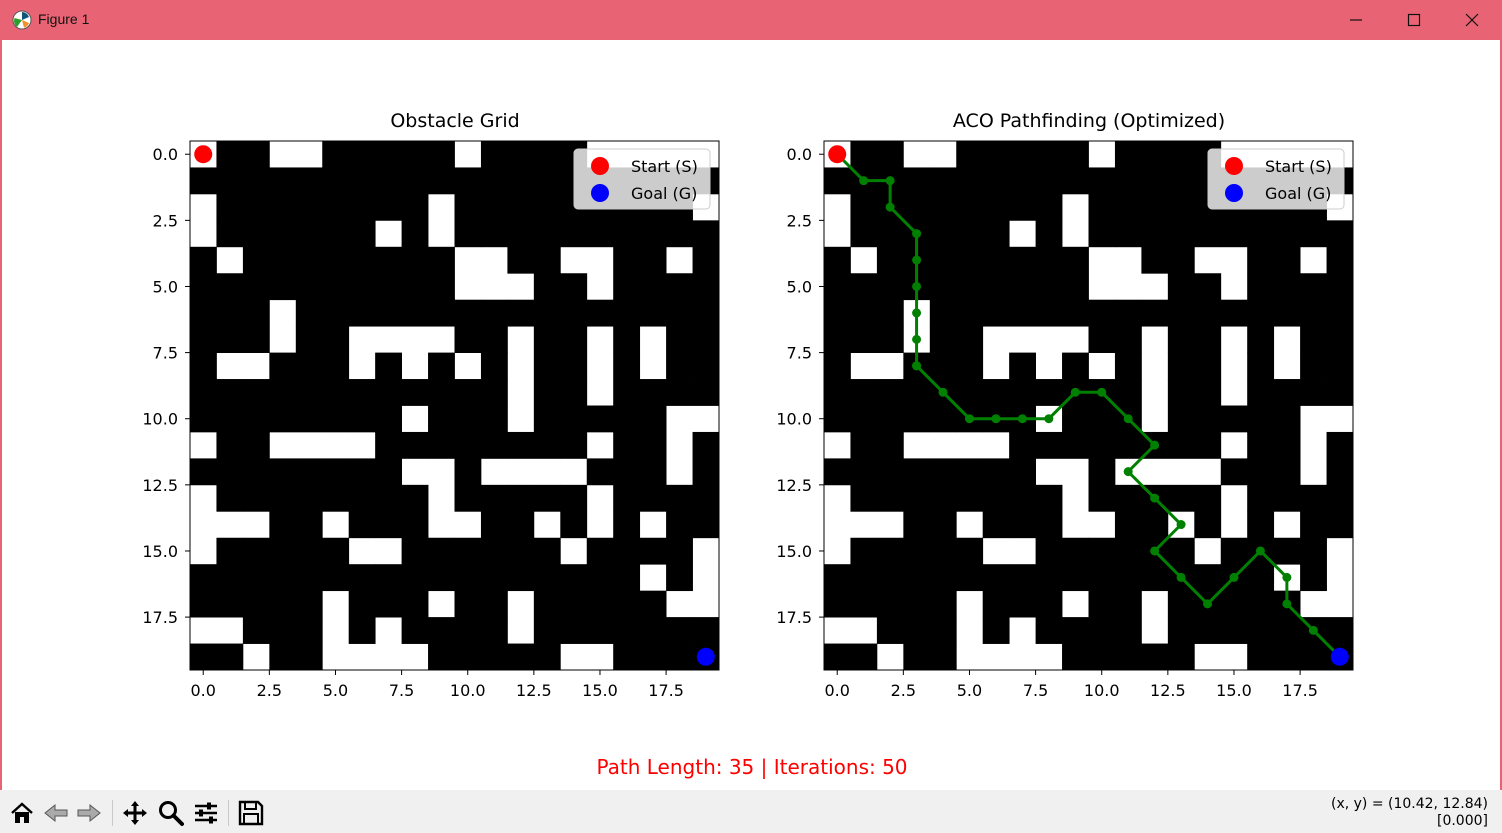  I want to click on x-tick-label: 17.5, so click(1300, 690).